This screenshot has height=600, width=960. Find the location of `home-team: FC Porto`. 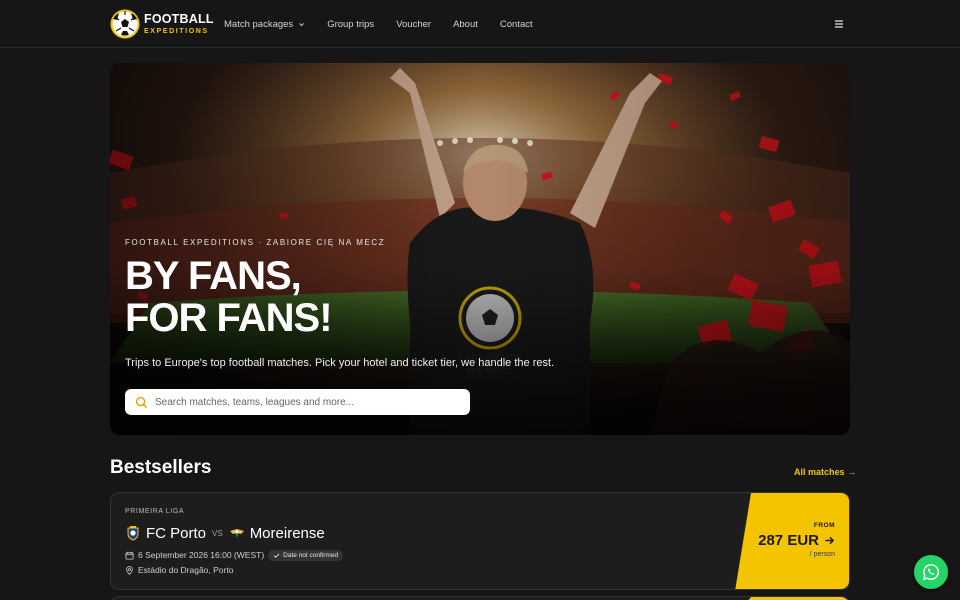

home-team: FC Porto is located at coordinates (176, 533).